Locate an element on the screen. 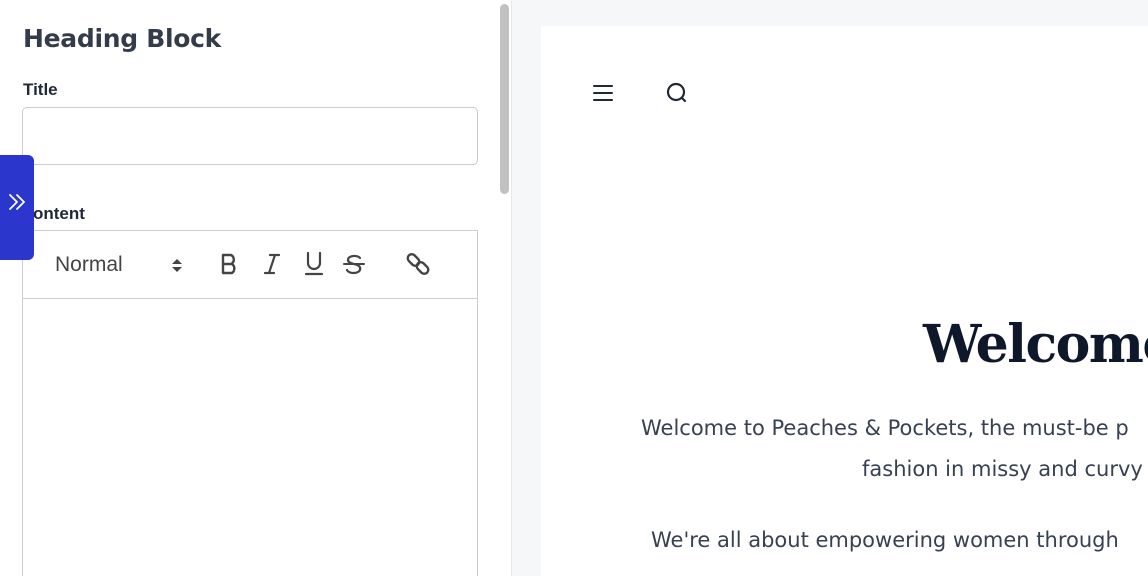 This screenshot has width=1148, height=576. title-input is located at coordinates (250, 136).